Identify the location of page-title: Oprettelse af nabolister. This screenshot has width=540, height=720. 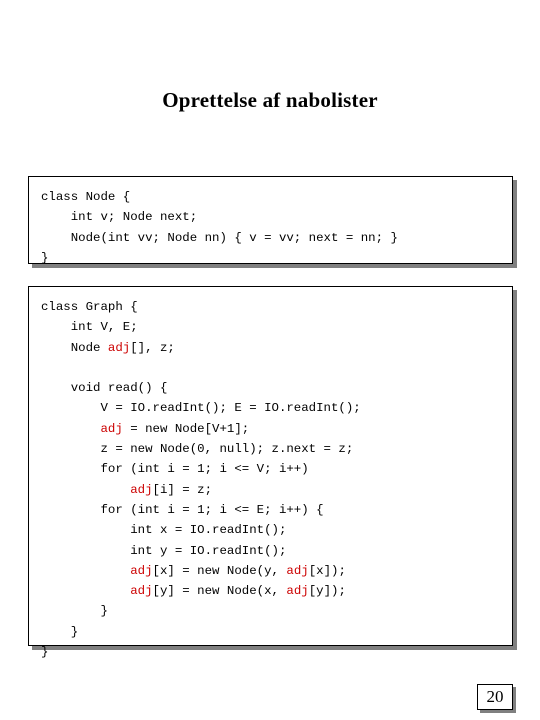
(270, 100).